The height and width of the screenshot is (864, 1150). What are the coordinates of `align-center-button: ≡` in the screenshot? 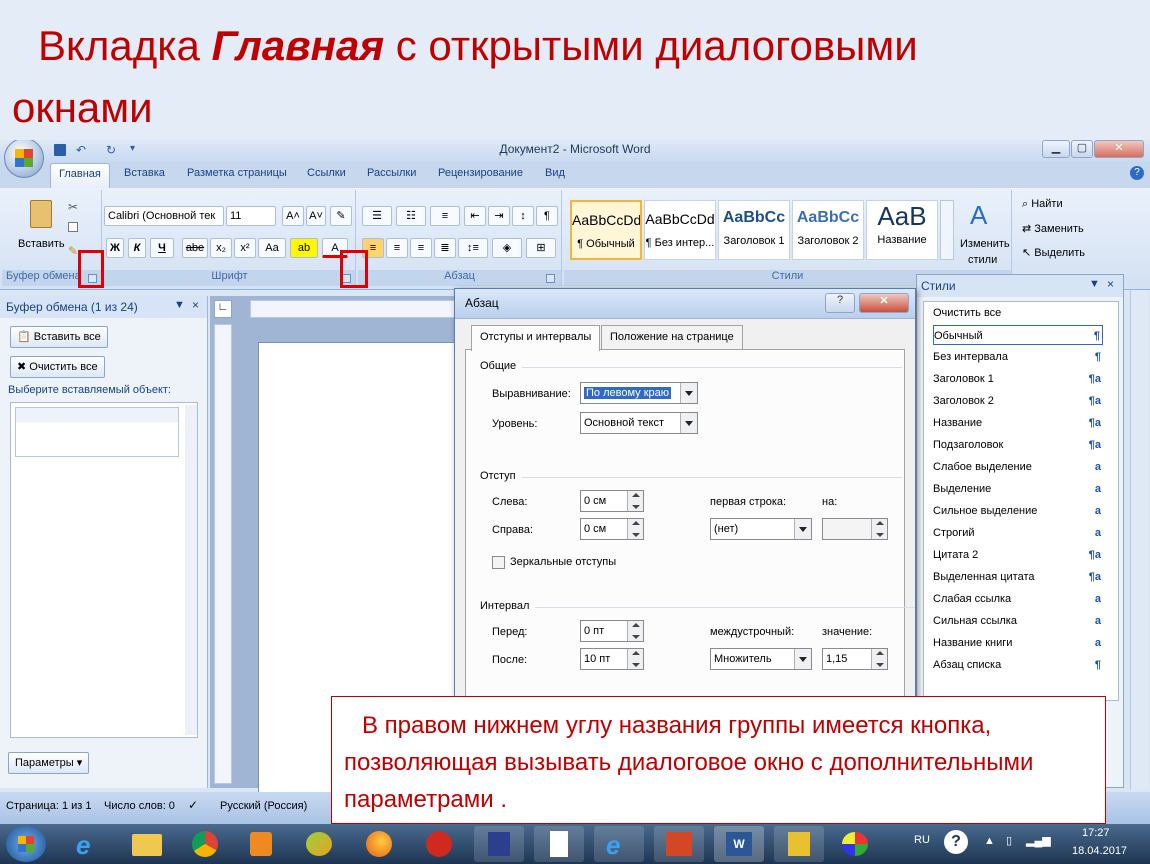 It's located at (397, 248).